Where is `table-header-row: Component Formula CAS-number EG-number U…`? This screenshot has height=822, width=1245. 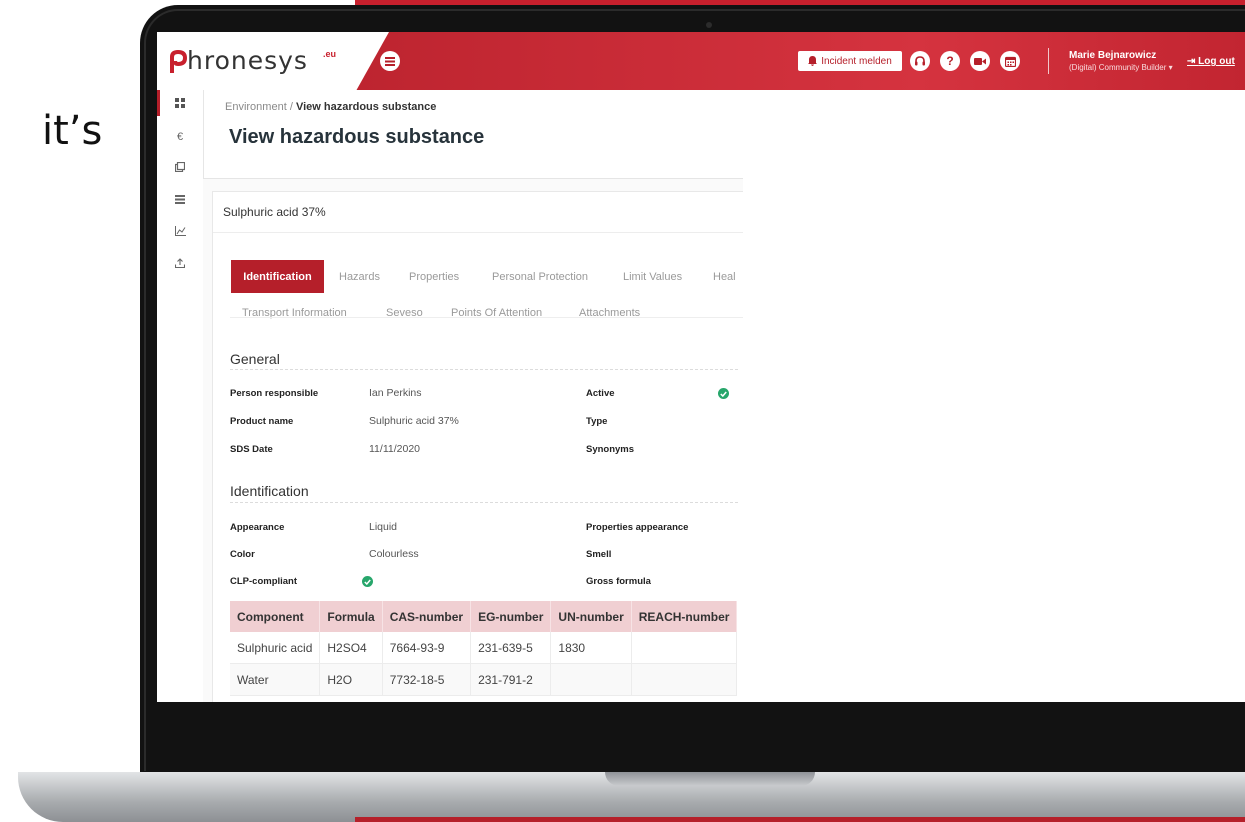 table-header-row: Component Formula CAS-number EG-number U… is located at coordinates (484, 616).